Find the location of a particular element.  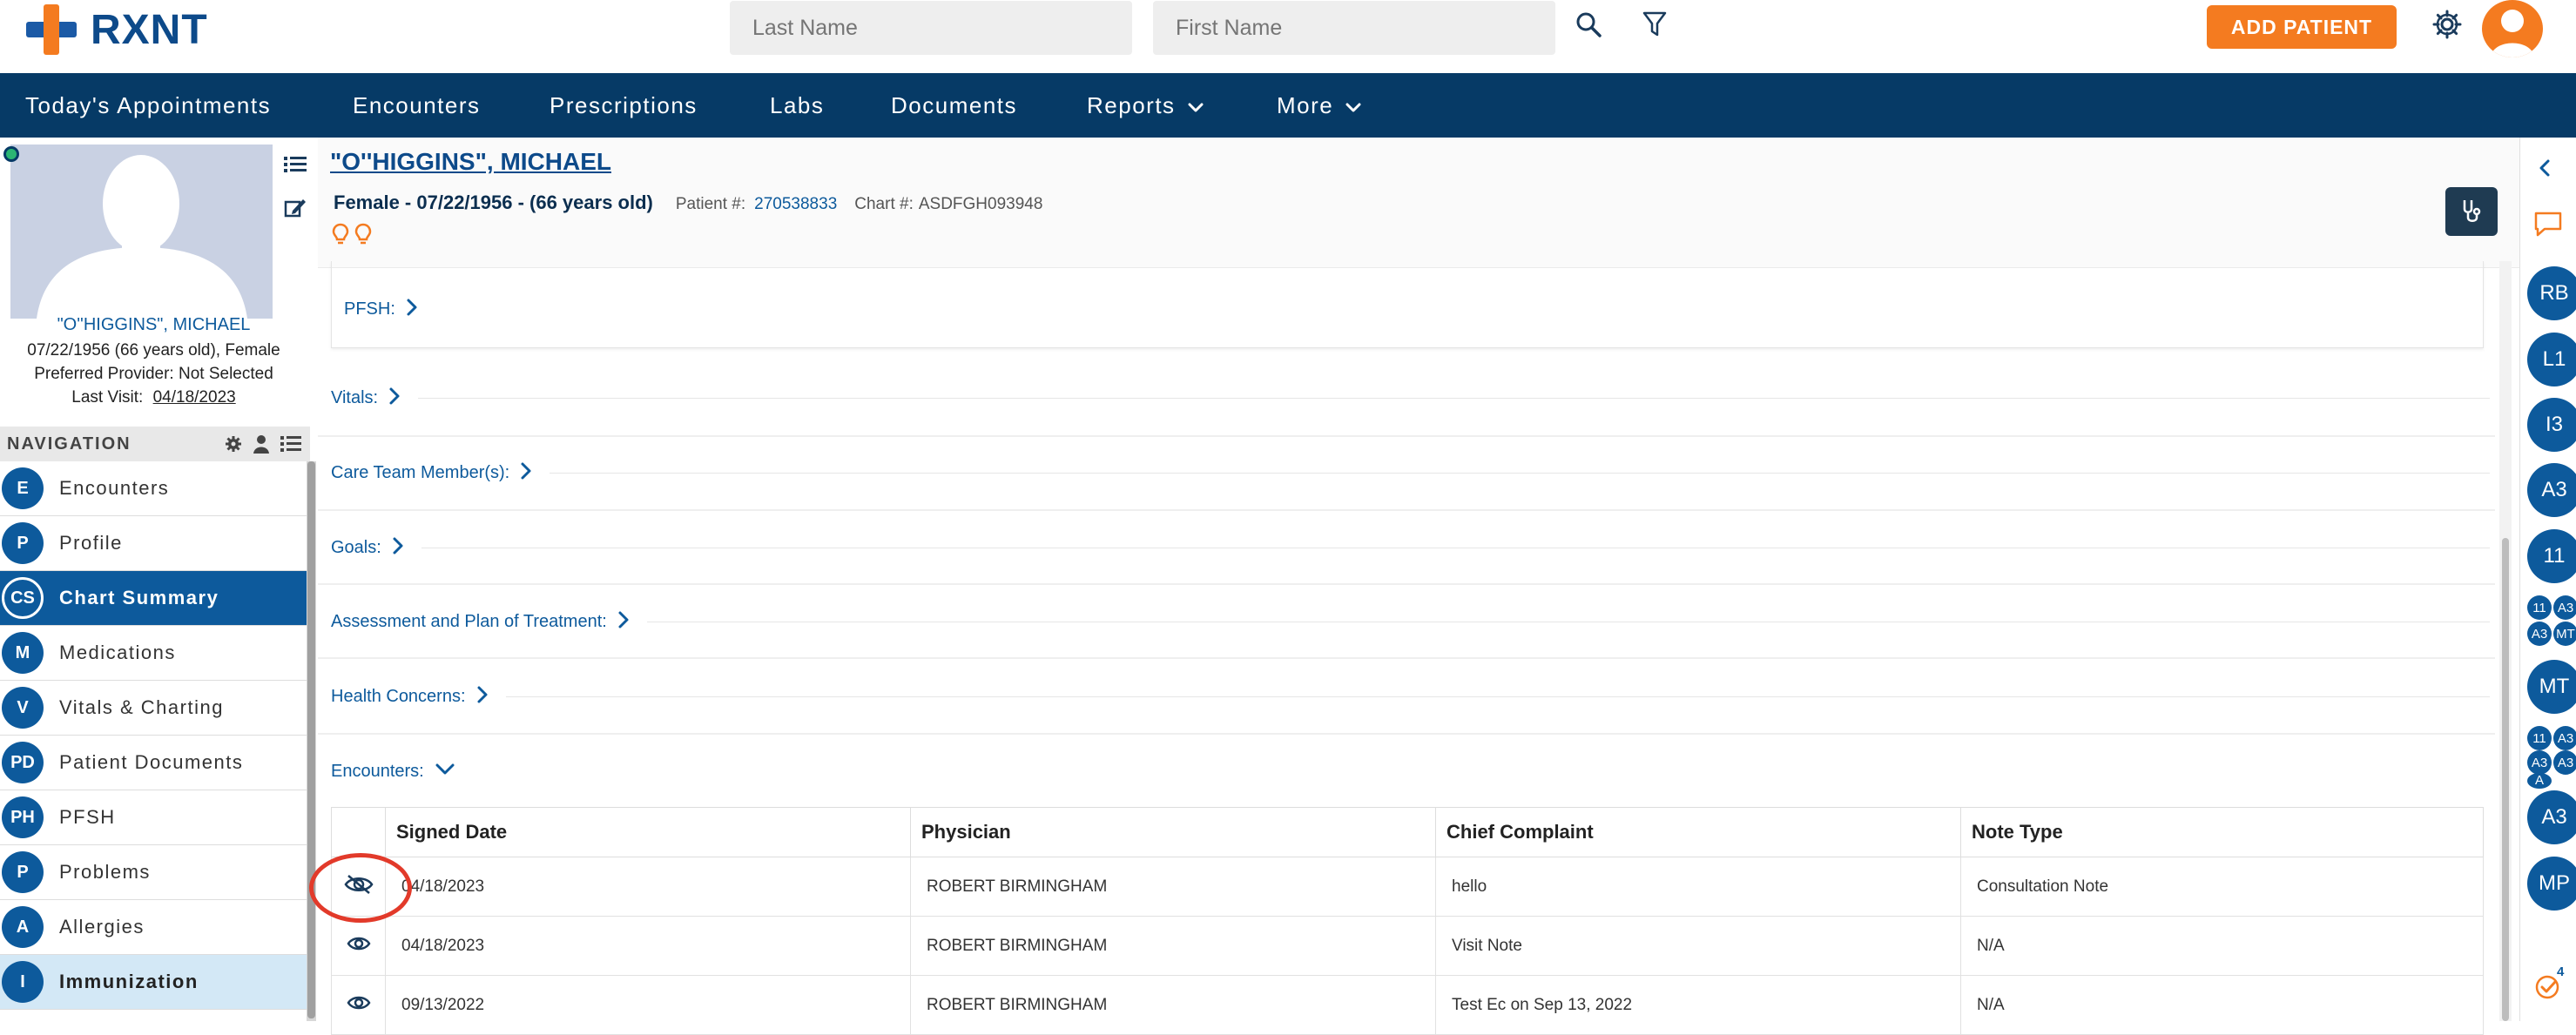

nav-badge: PD is located at coordinates (23, 762).